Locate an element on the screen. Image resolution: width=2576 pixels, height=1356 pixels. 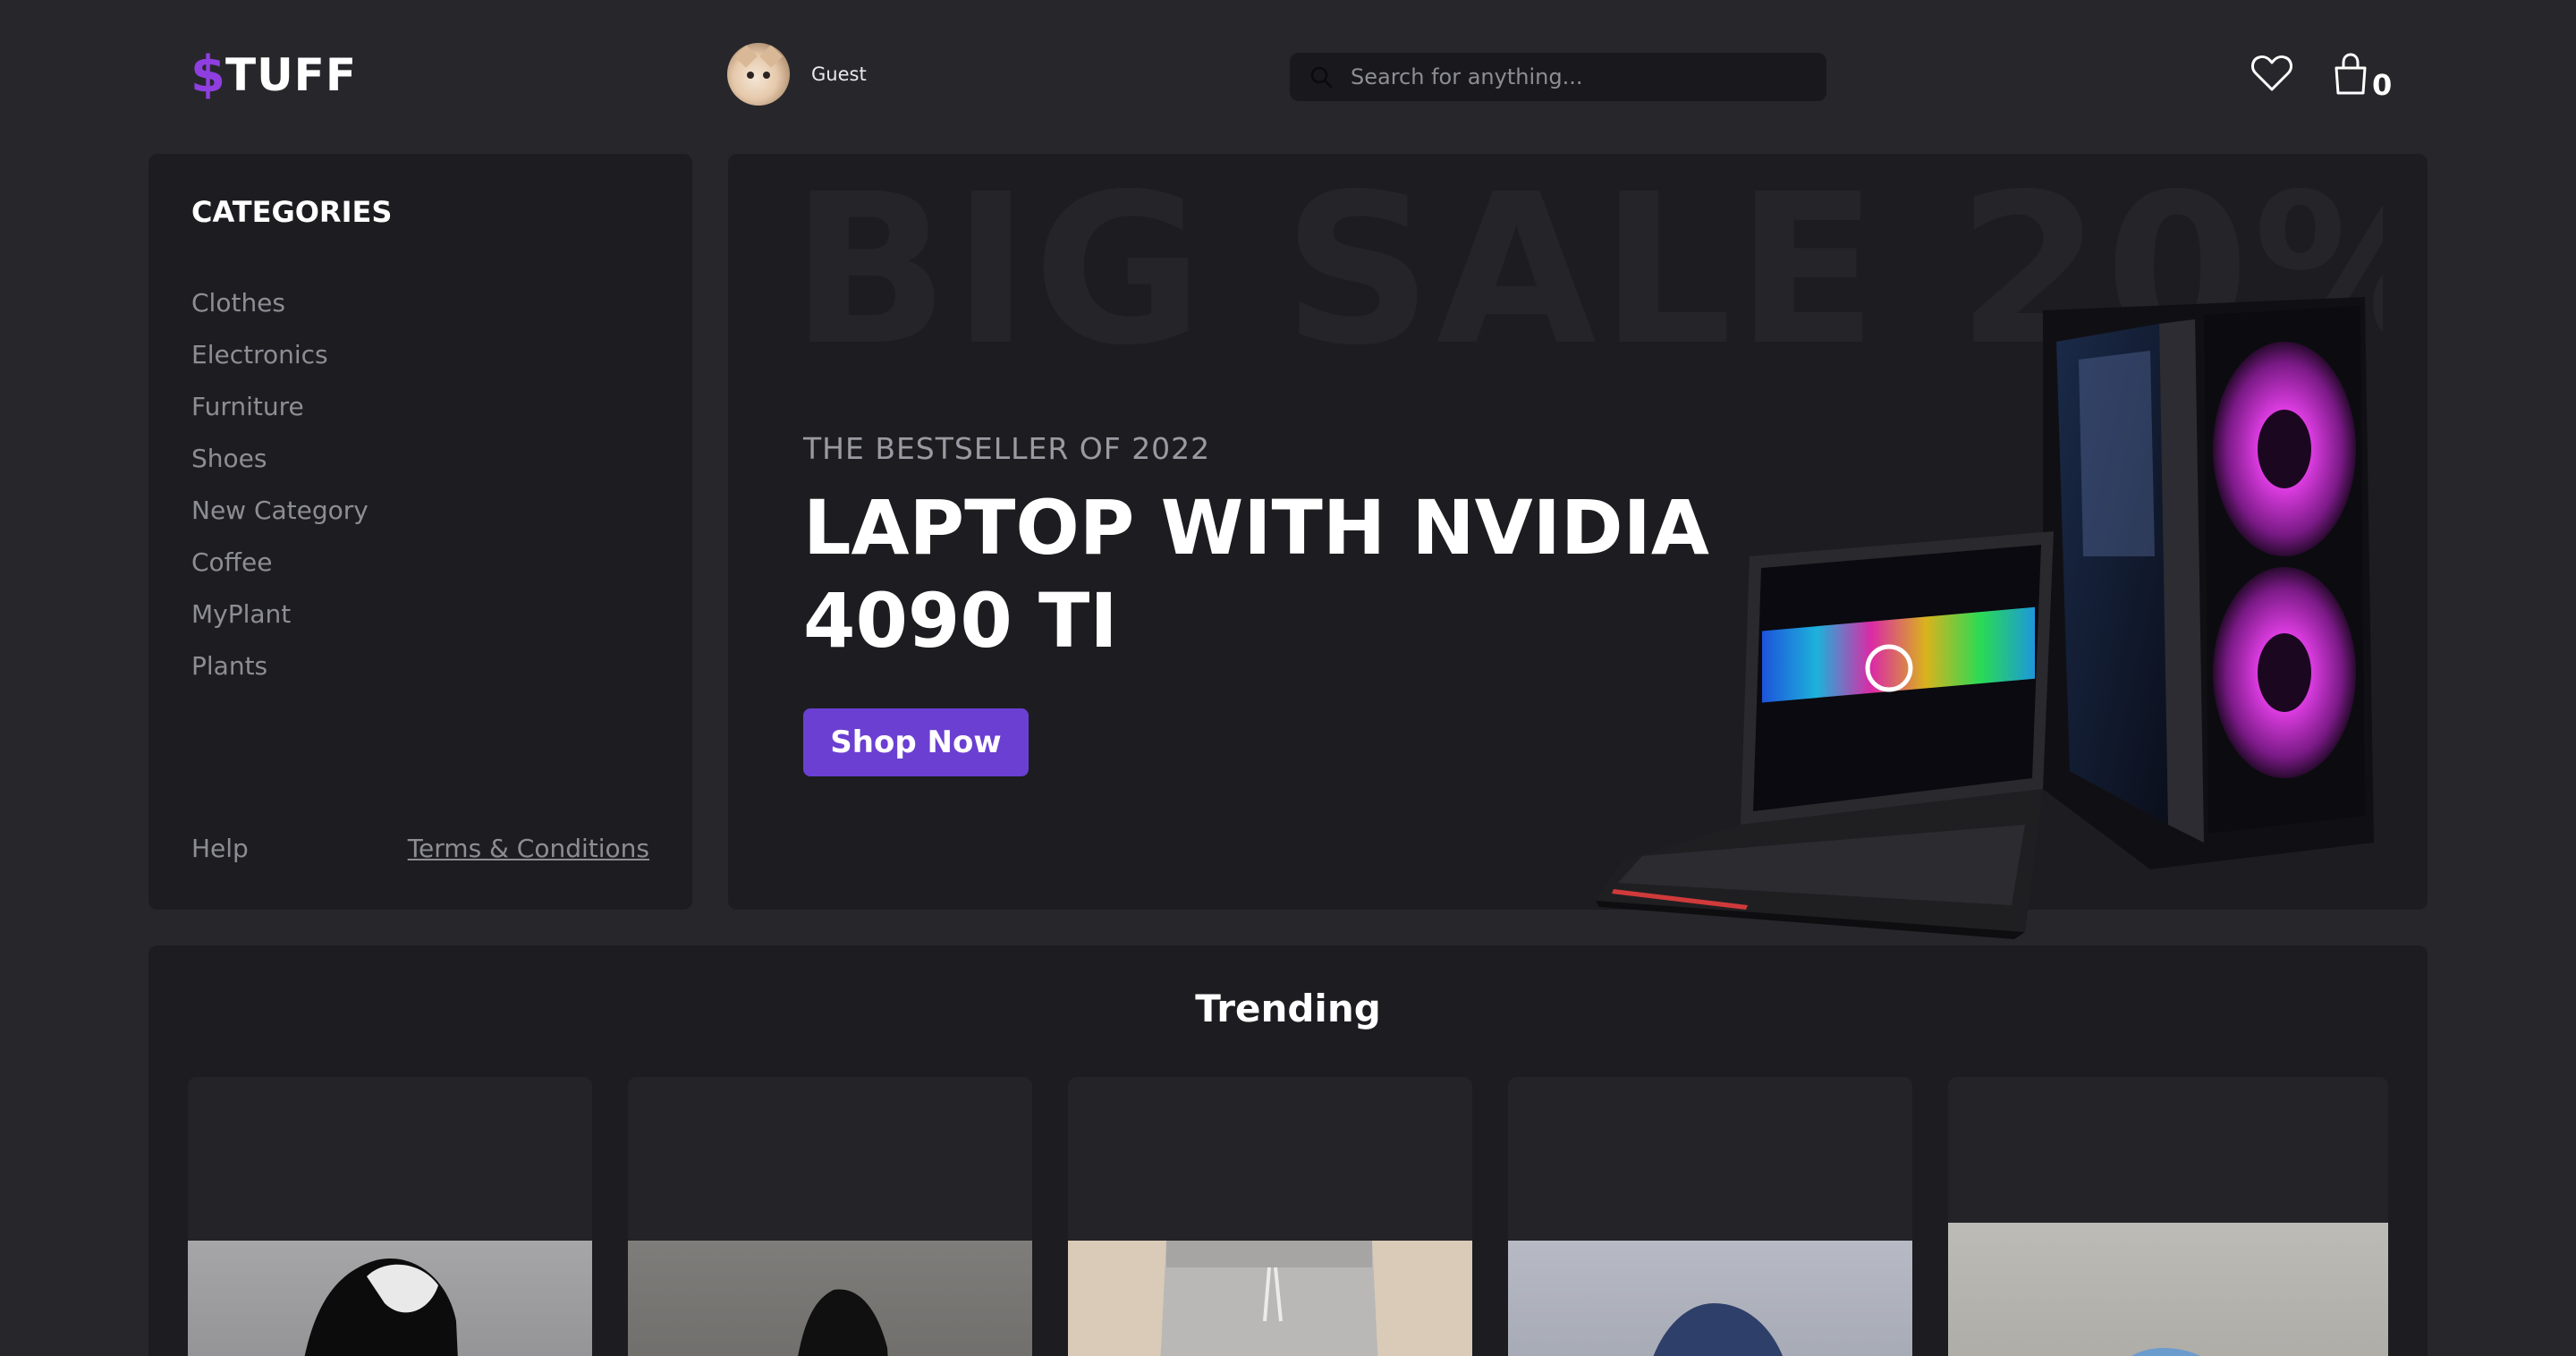
sidebar-title: CATEGORIES is located at coordinates (292, 212).